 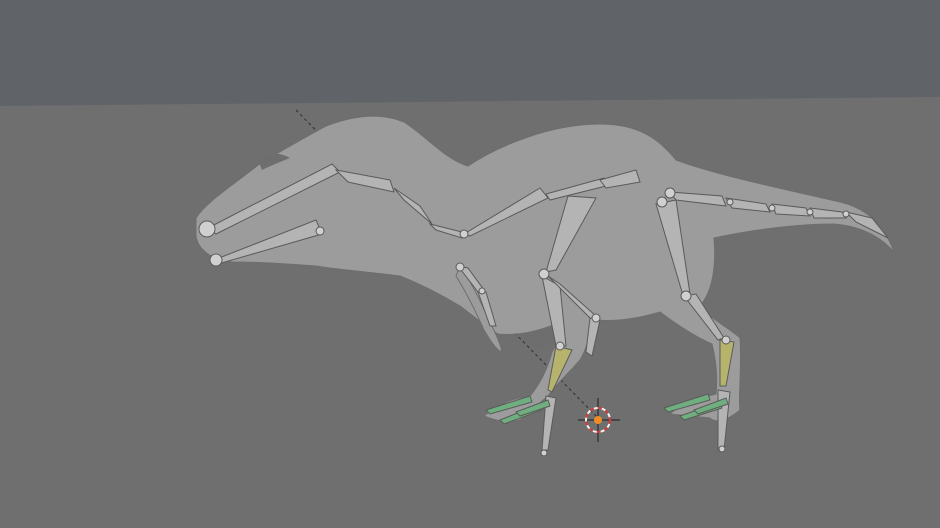 What do you see at coordinates (460, 267) in the screenshot?
I see `joint-shoulder` at bounding box center [460, 267].